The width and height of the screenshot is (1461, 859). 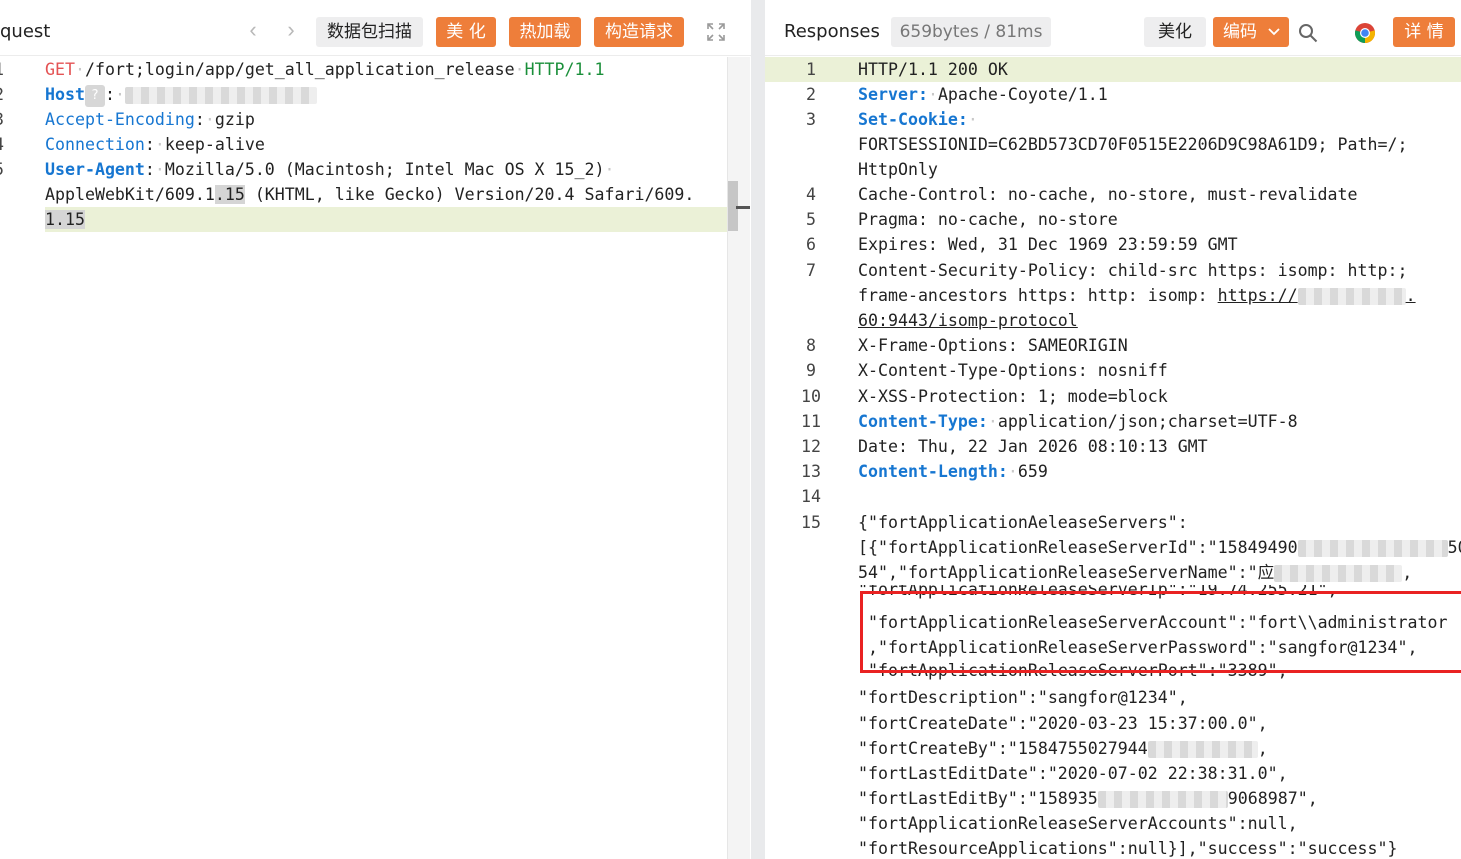 I want to click on request-toolbar: quest ‹ › 数据包扫描 美 化 热加载 构造请求, so click(x=375, y=28).